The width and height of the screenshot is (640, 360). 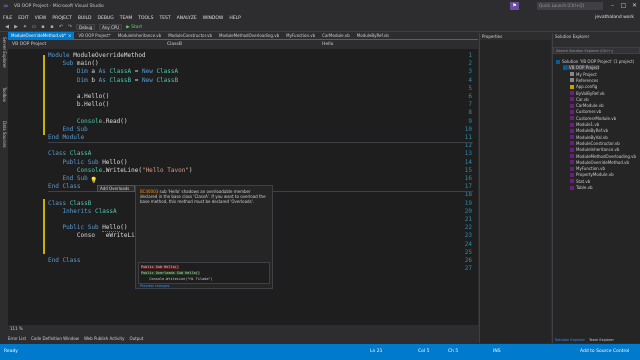 What do you see at coordinates (592, 174) in the screenshot?
I see `solution-tree-item: PropertyModule.vb` at bounding box center [592, 174].